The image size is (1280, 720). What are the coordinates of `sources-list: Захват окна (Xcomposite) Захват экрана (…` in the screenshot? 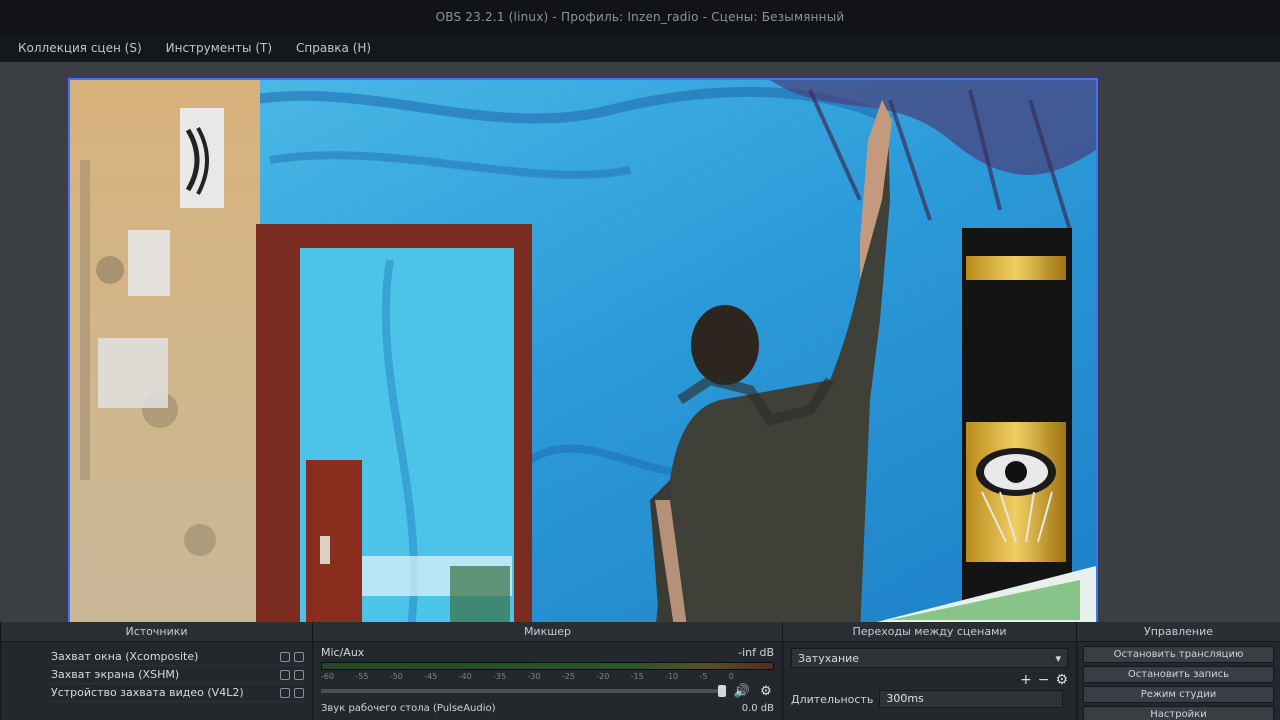 It's located at (156, 672).